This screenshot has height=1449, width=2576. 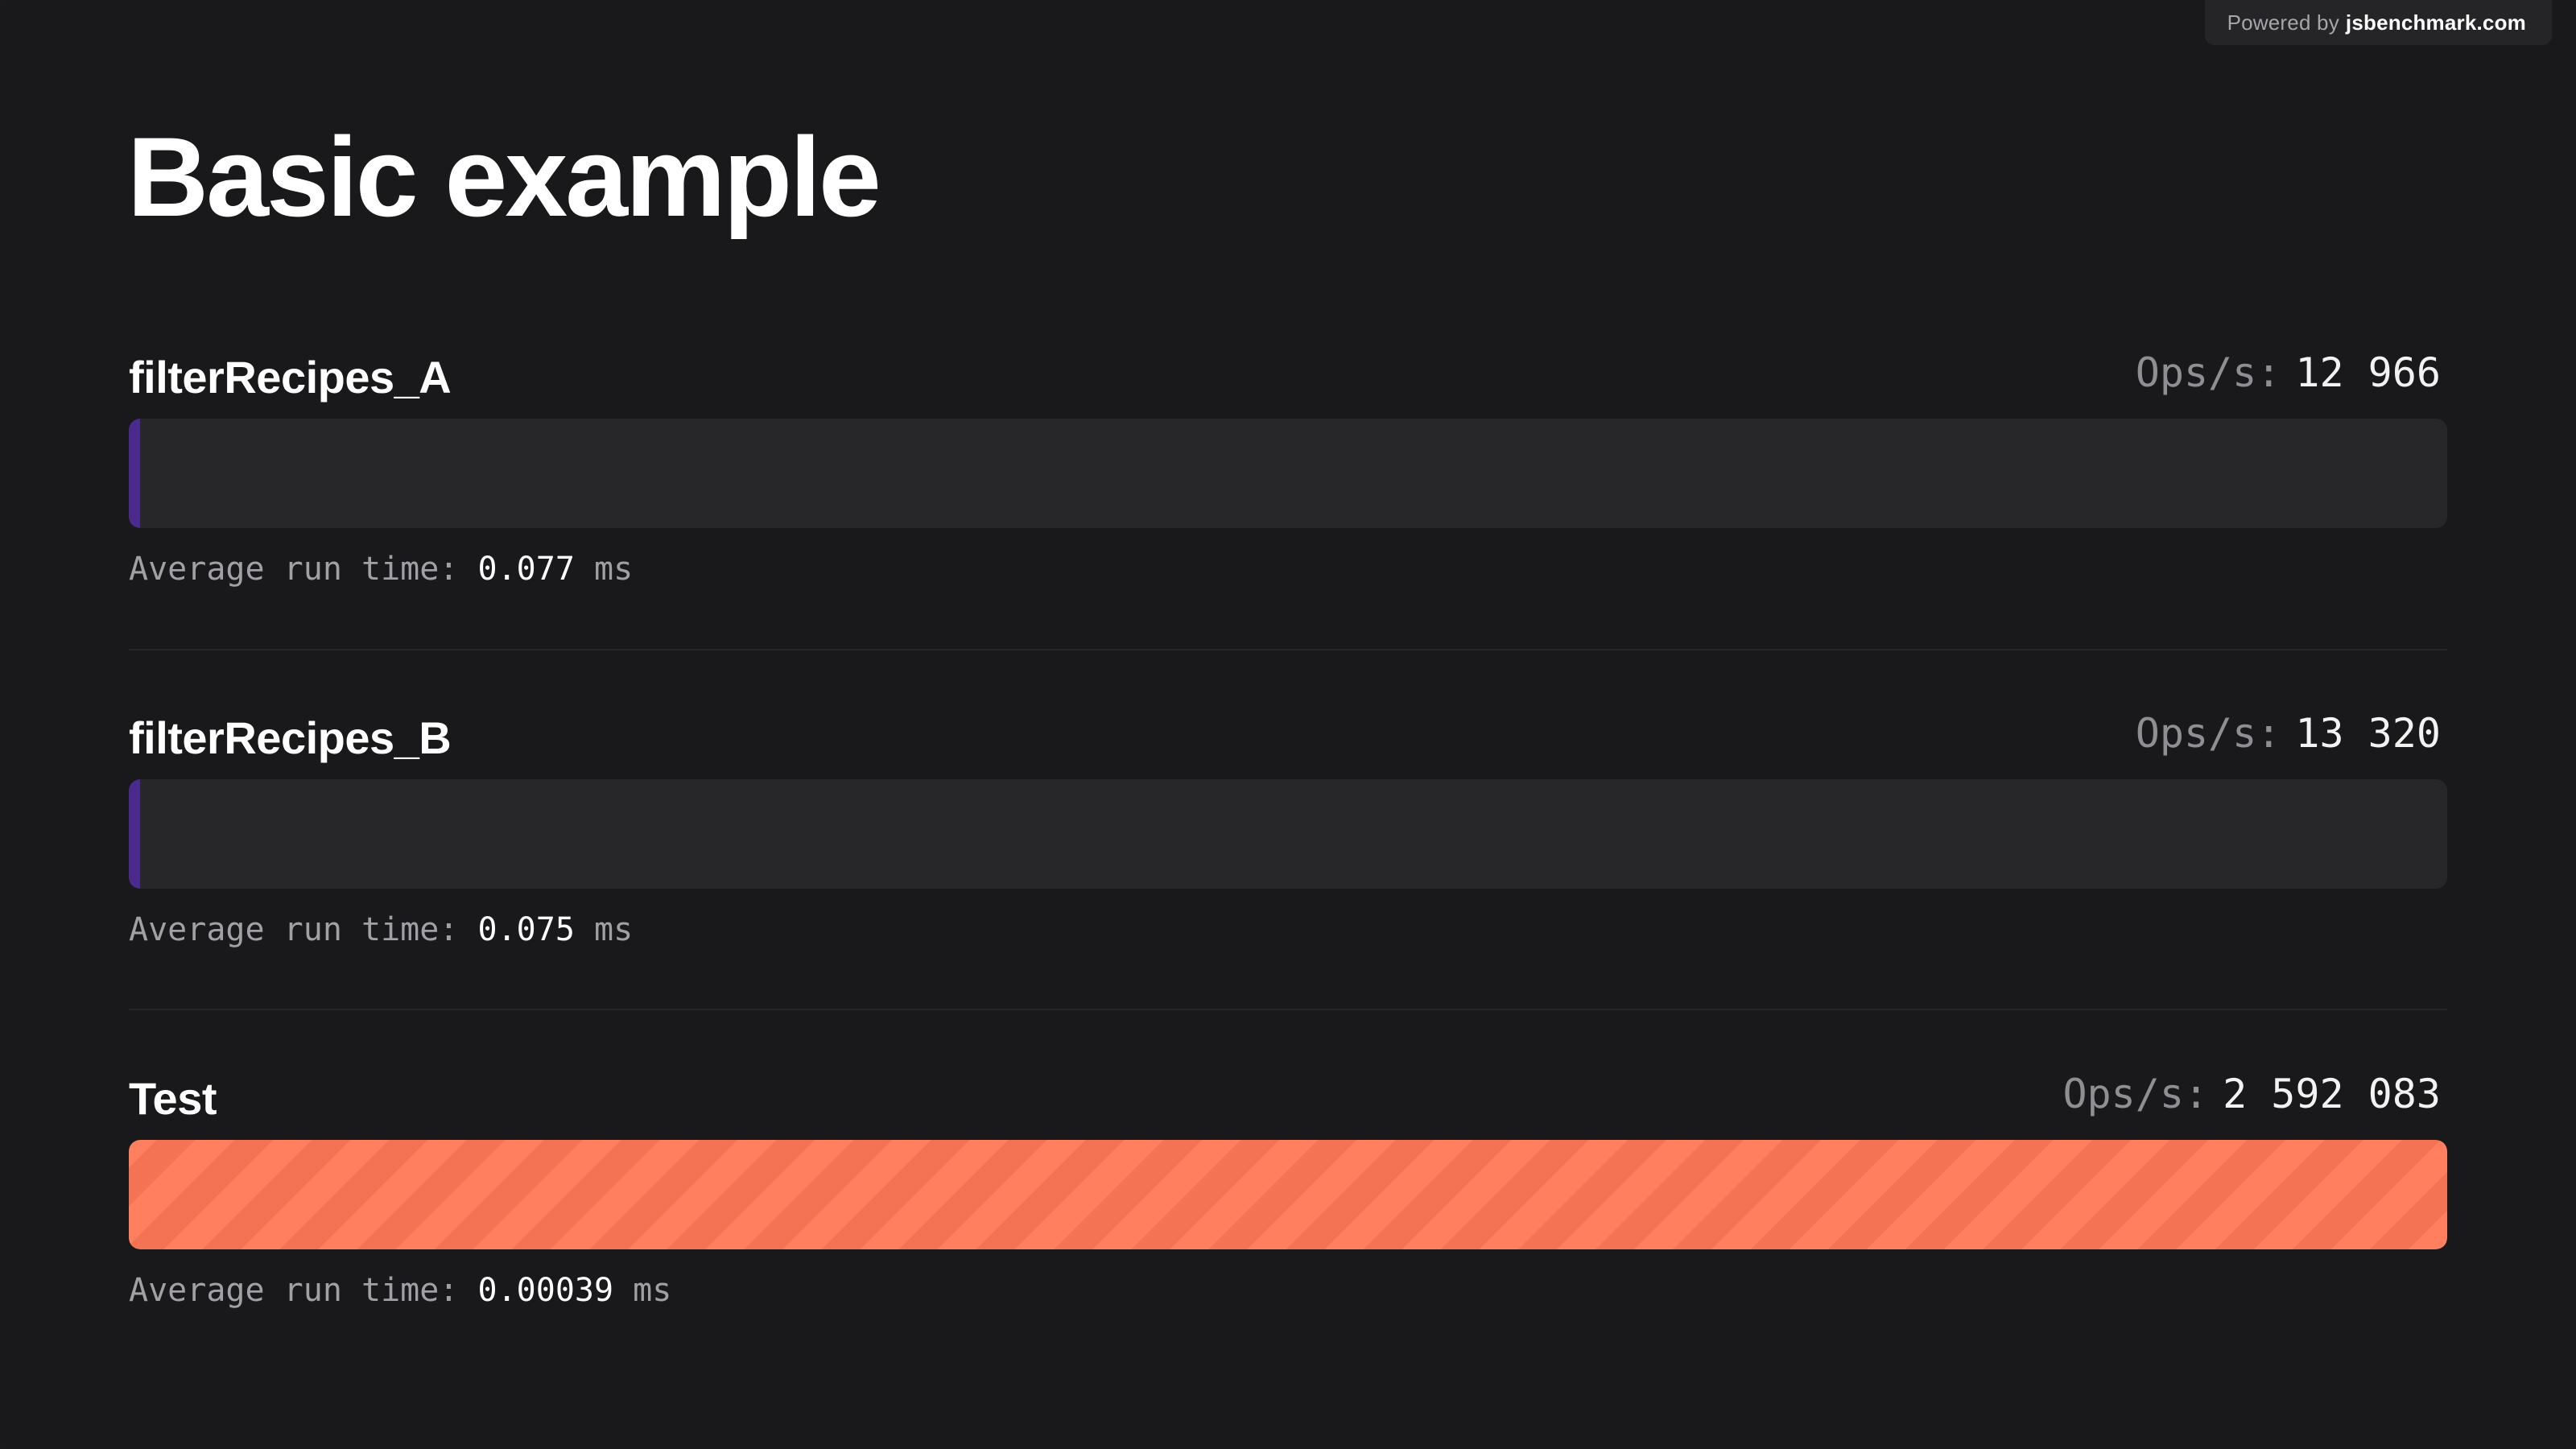 What do you see at coordinates (1288, 1095) in the screenshot?
I see `benchmark-header: Test Ops/s: 2 592 083` at bounding box center [1288, 1095].